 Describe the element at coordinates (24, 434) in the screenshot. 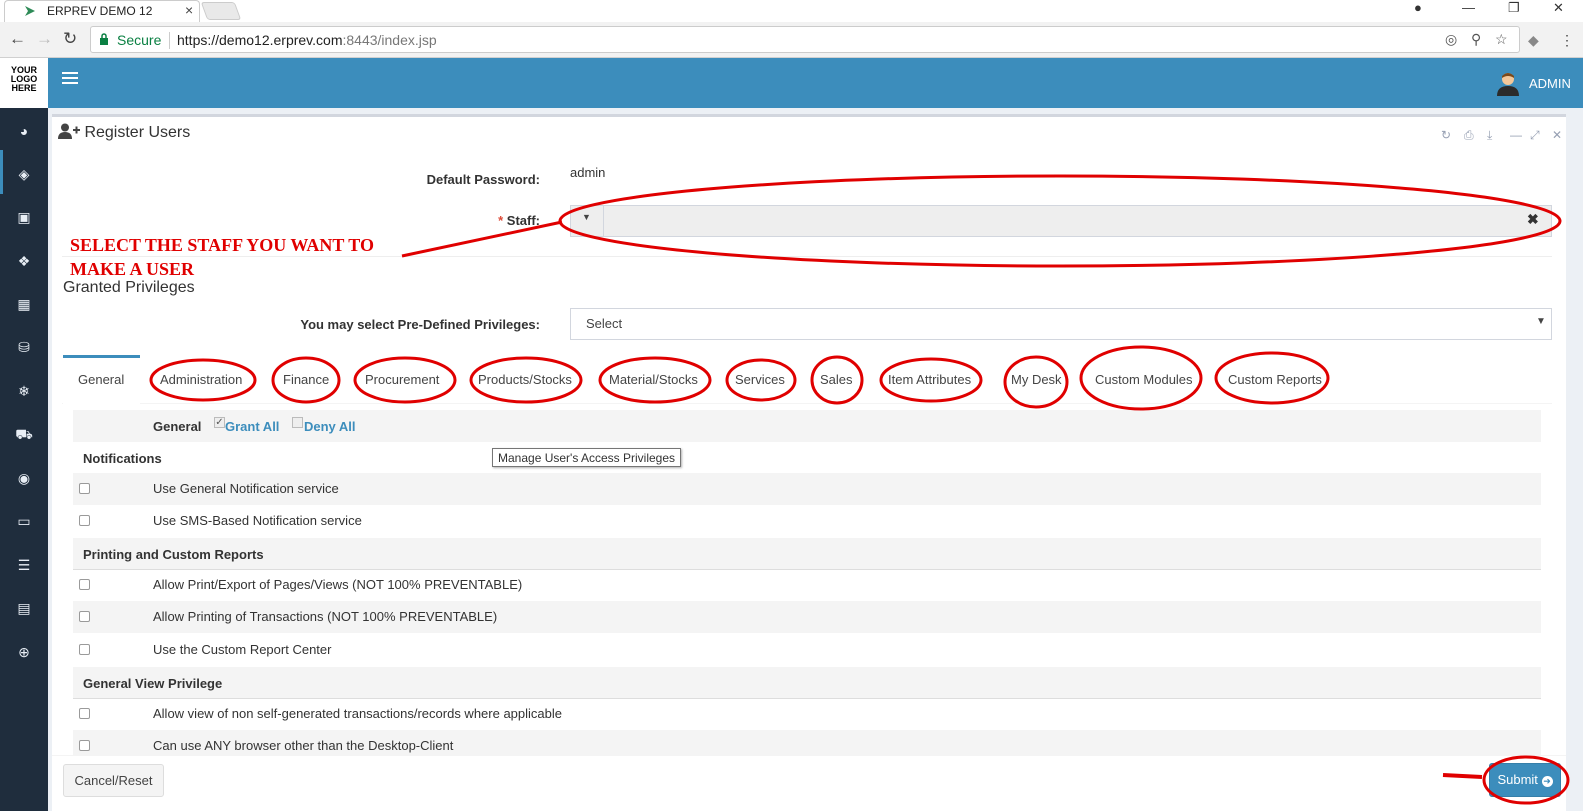

I see `cart-icon: ⛟` at that location.